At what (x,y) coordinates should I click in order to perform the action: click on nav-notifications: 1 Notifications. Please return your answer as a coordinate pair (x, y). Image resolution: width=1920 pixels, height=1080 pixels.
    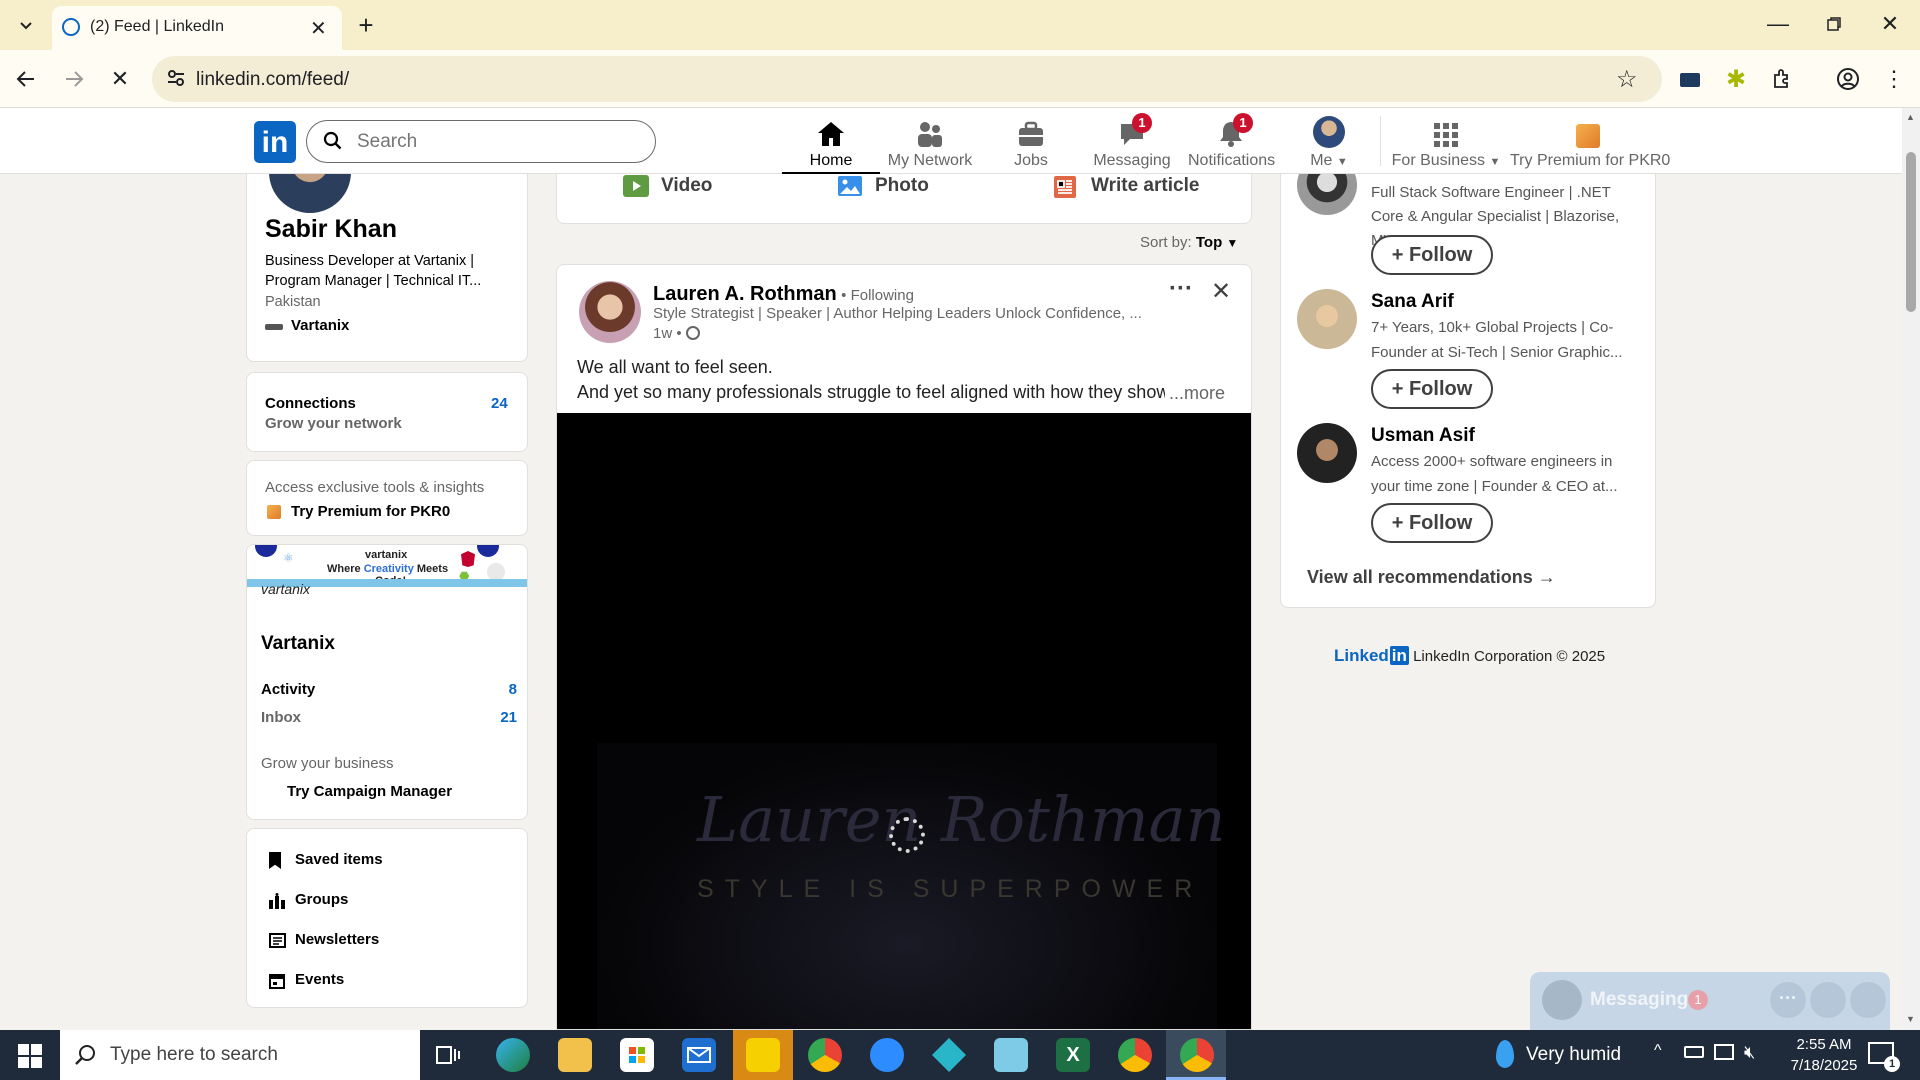
    Looking at the image, I should click on (1231, 141).